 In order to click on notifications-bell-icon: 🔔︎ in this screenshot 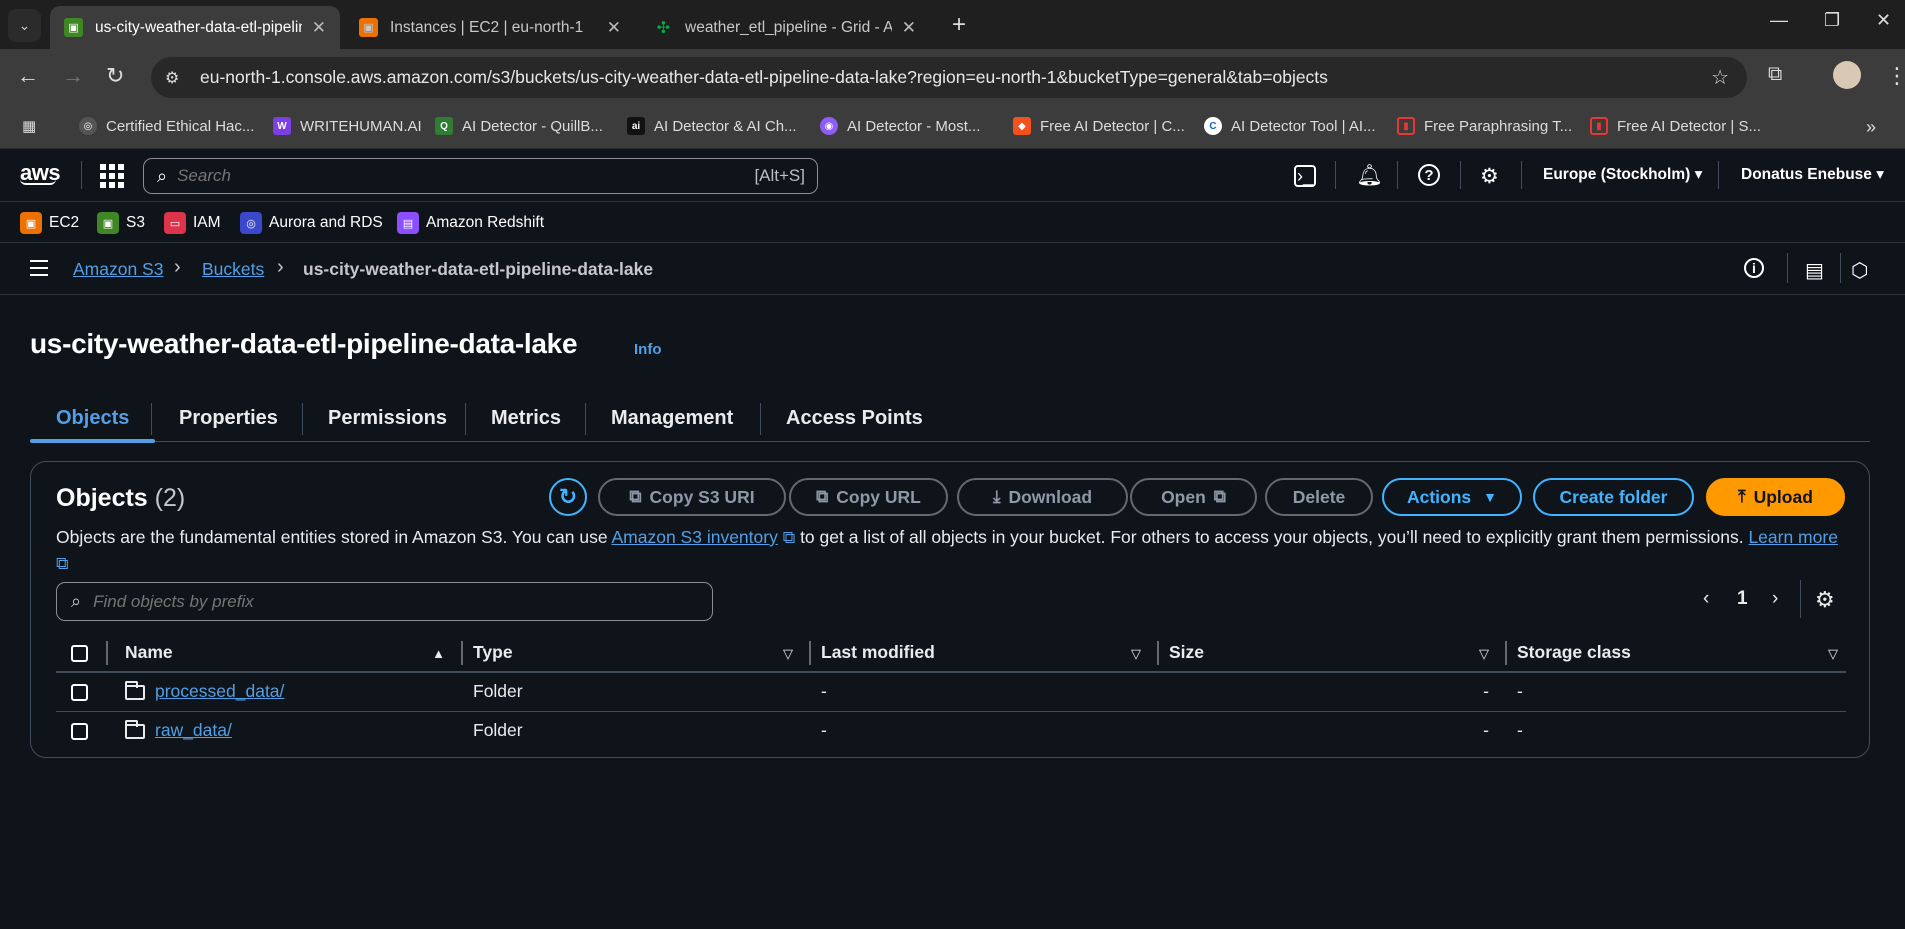, I will do `click(1369, 176)`.